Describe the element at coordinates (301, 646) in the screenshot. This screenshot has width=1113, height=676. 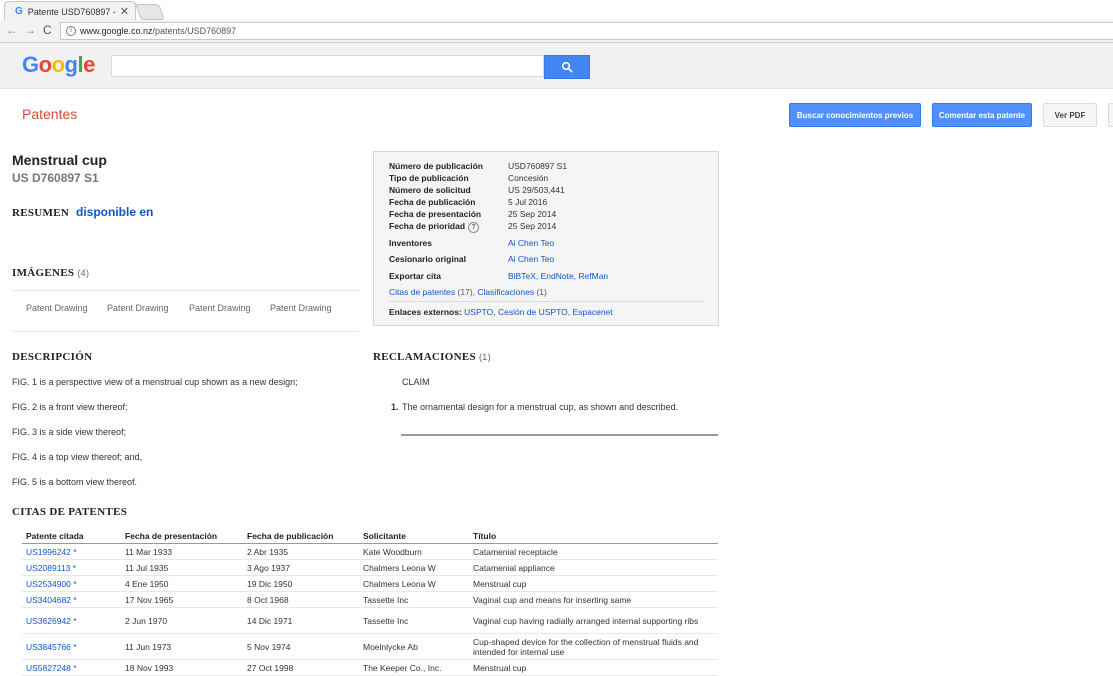
I see `table-cell: 5 Nov 1974` at that location.